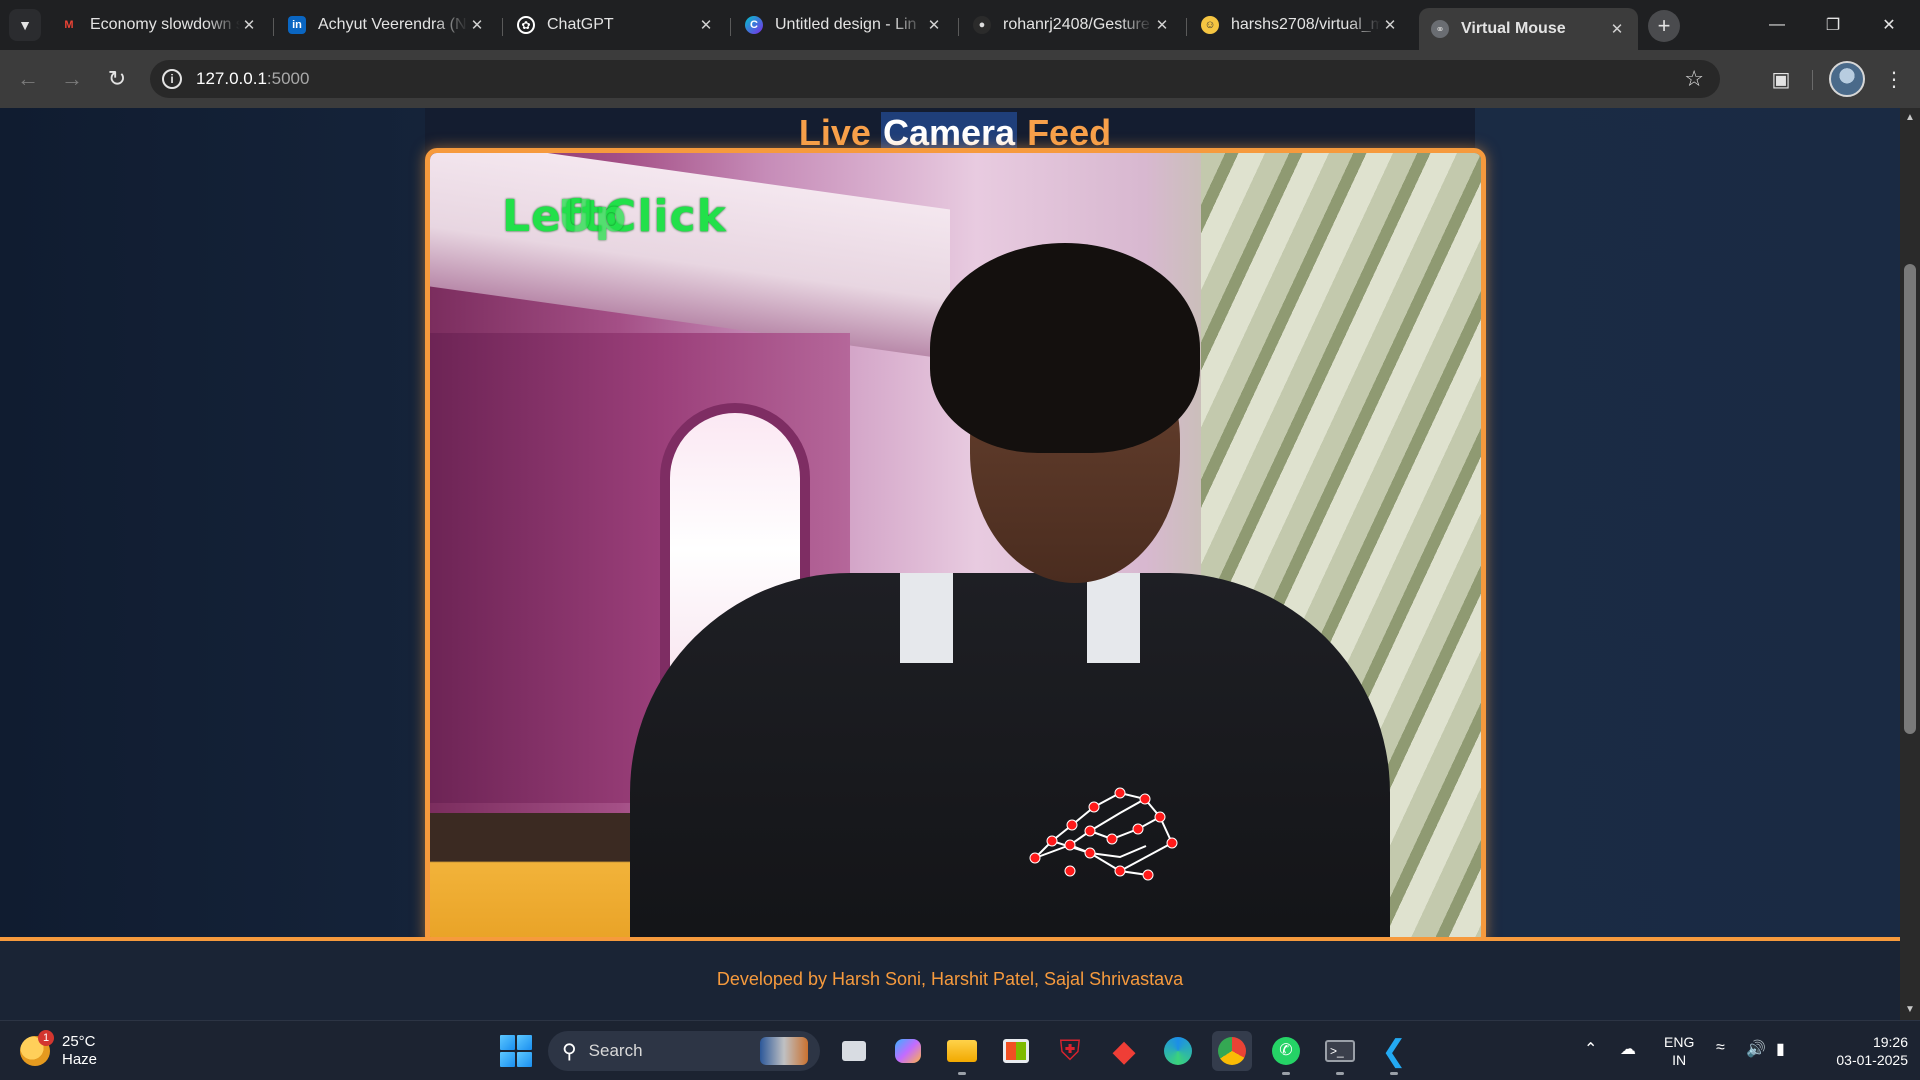 This screenshot has width=1920, height=1080. What do you see at coordinates (616, 25) in the screenshot?
I see `browser-tab: ✿ ChatGPT ✕` at bounding box center [616, 25].